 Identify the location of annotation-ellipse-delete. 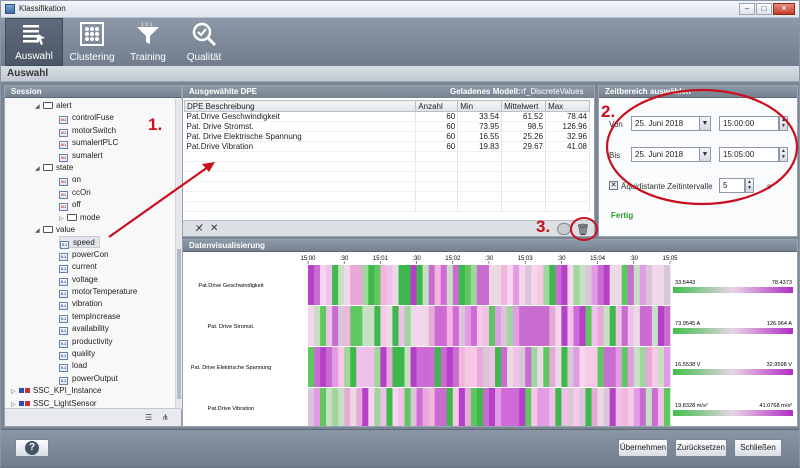
(584, 229).